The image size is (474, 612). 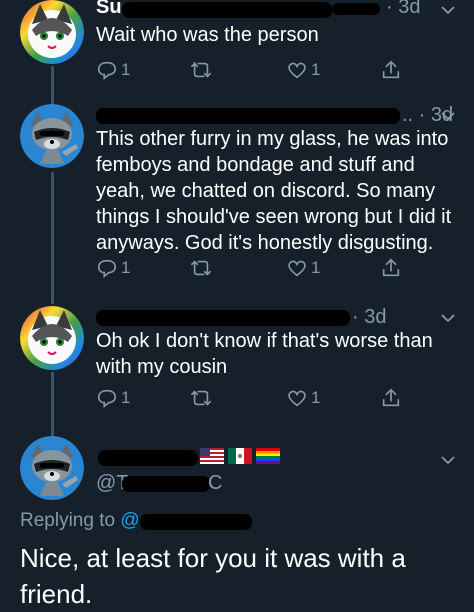 I want to click on tweet-text: Wait who was the person, so click(x=207, y=35).